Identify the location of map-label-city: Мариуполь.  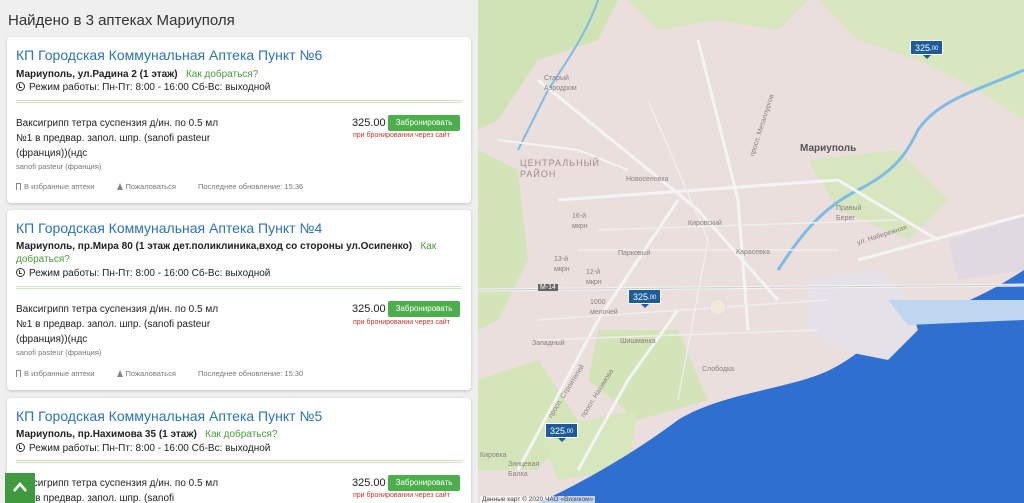
(828, 148).